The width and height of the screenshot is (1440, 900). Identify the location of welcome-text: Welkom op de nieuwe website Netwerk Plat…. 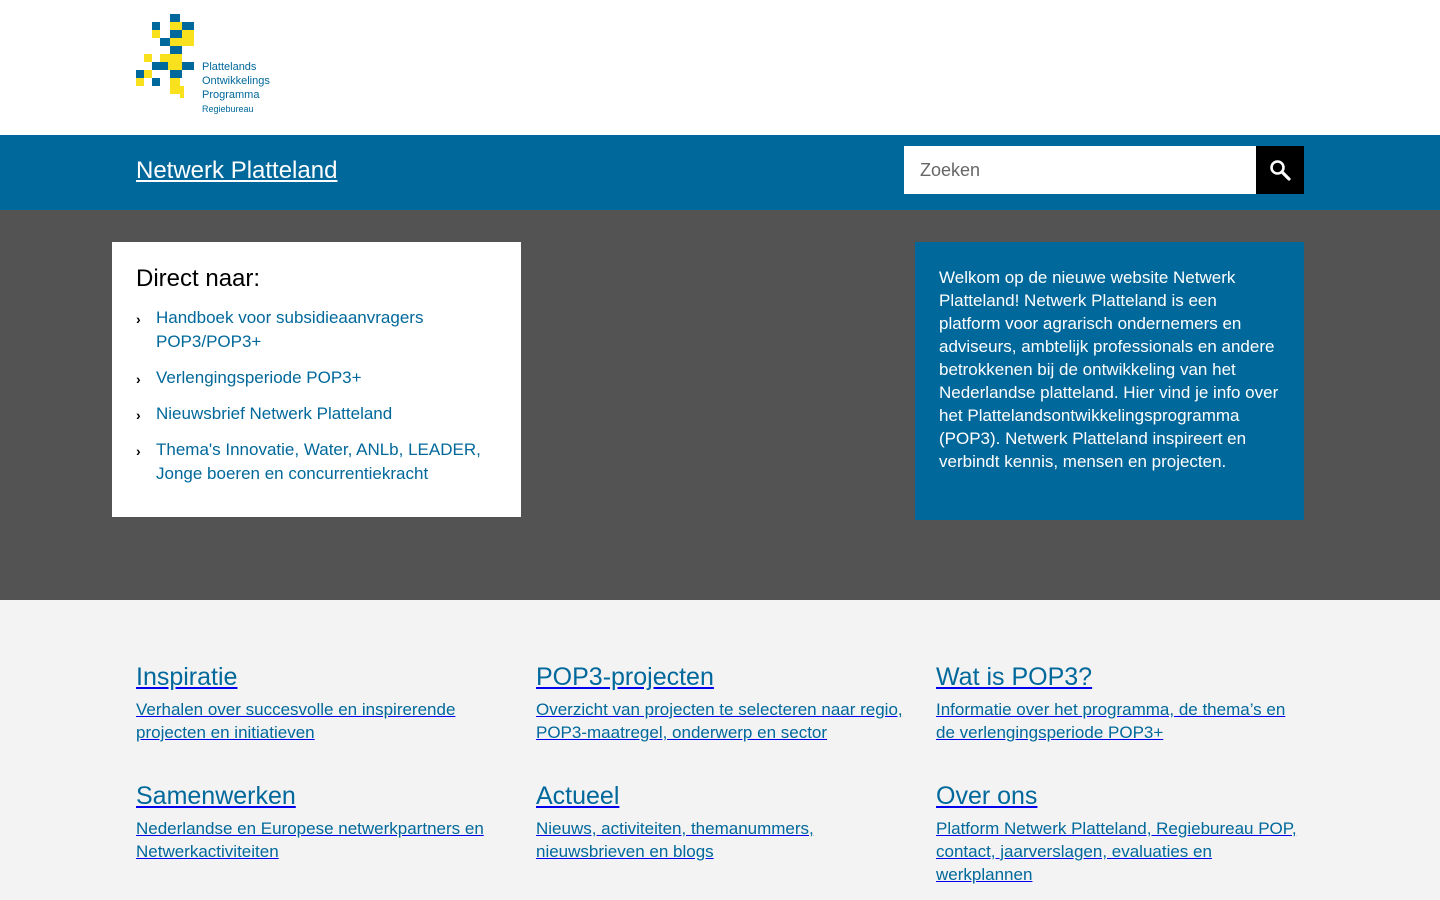
(1109, 369).